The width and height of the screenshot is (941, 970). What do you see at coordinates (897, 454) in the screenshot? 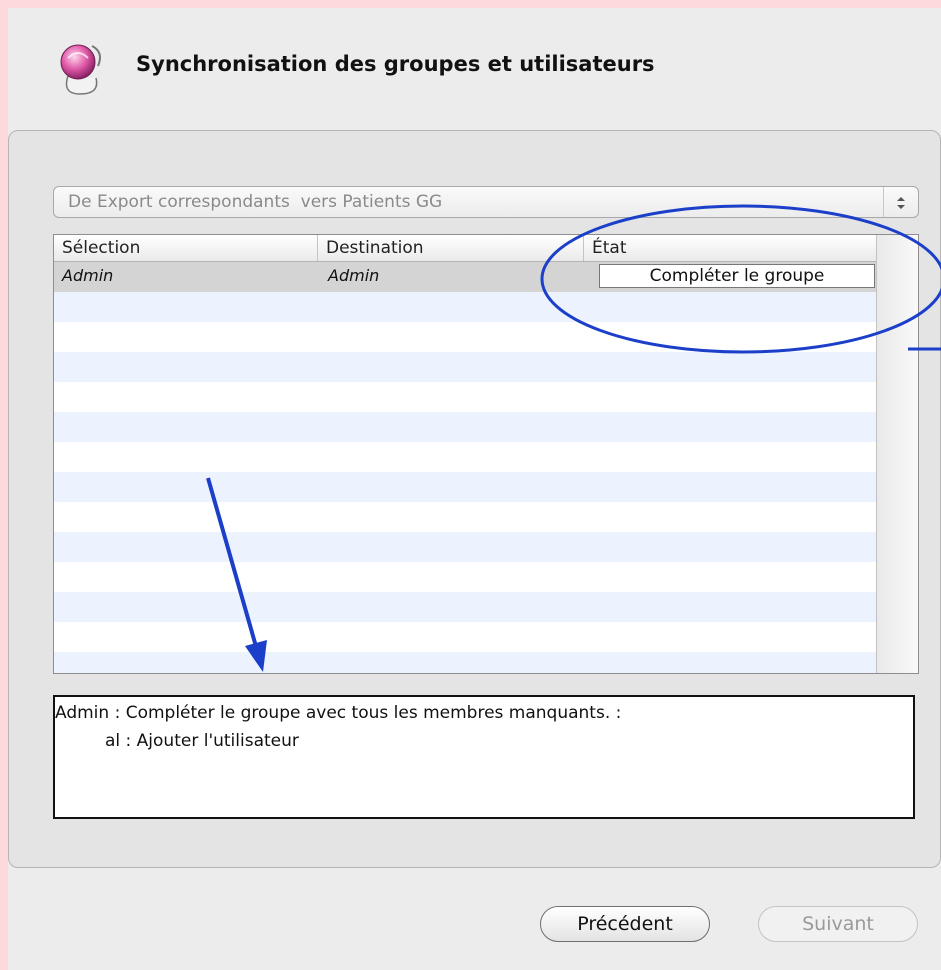
I see `table-scrollbar` at bounding box center [897, 454].